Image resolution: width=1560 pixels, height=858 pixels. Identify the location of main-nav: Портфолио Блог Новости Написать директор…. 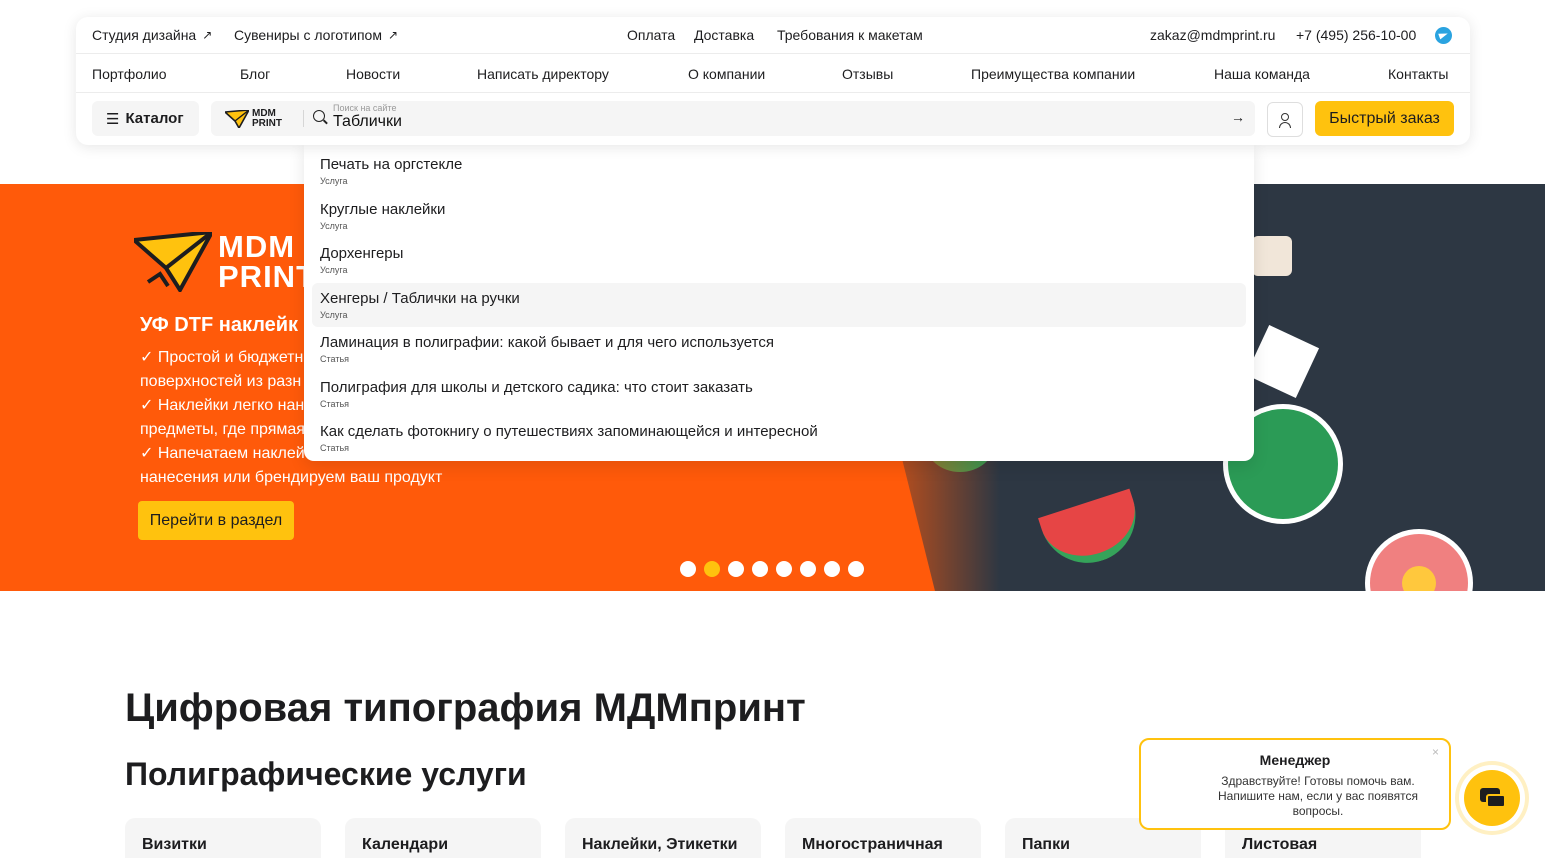
(773, 73).